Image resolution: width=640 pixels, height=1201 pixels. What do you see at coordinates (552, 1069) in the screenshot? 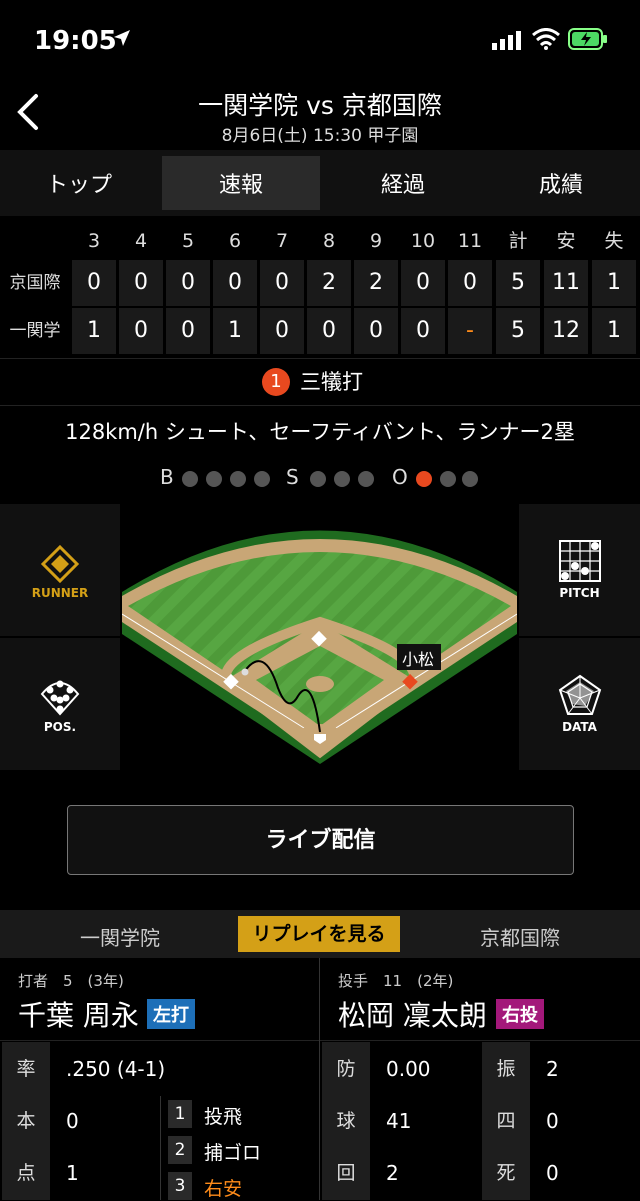
I see `stat-value: 2` at bounding box center [552, 1069].